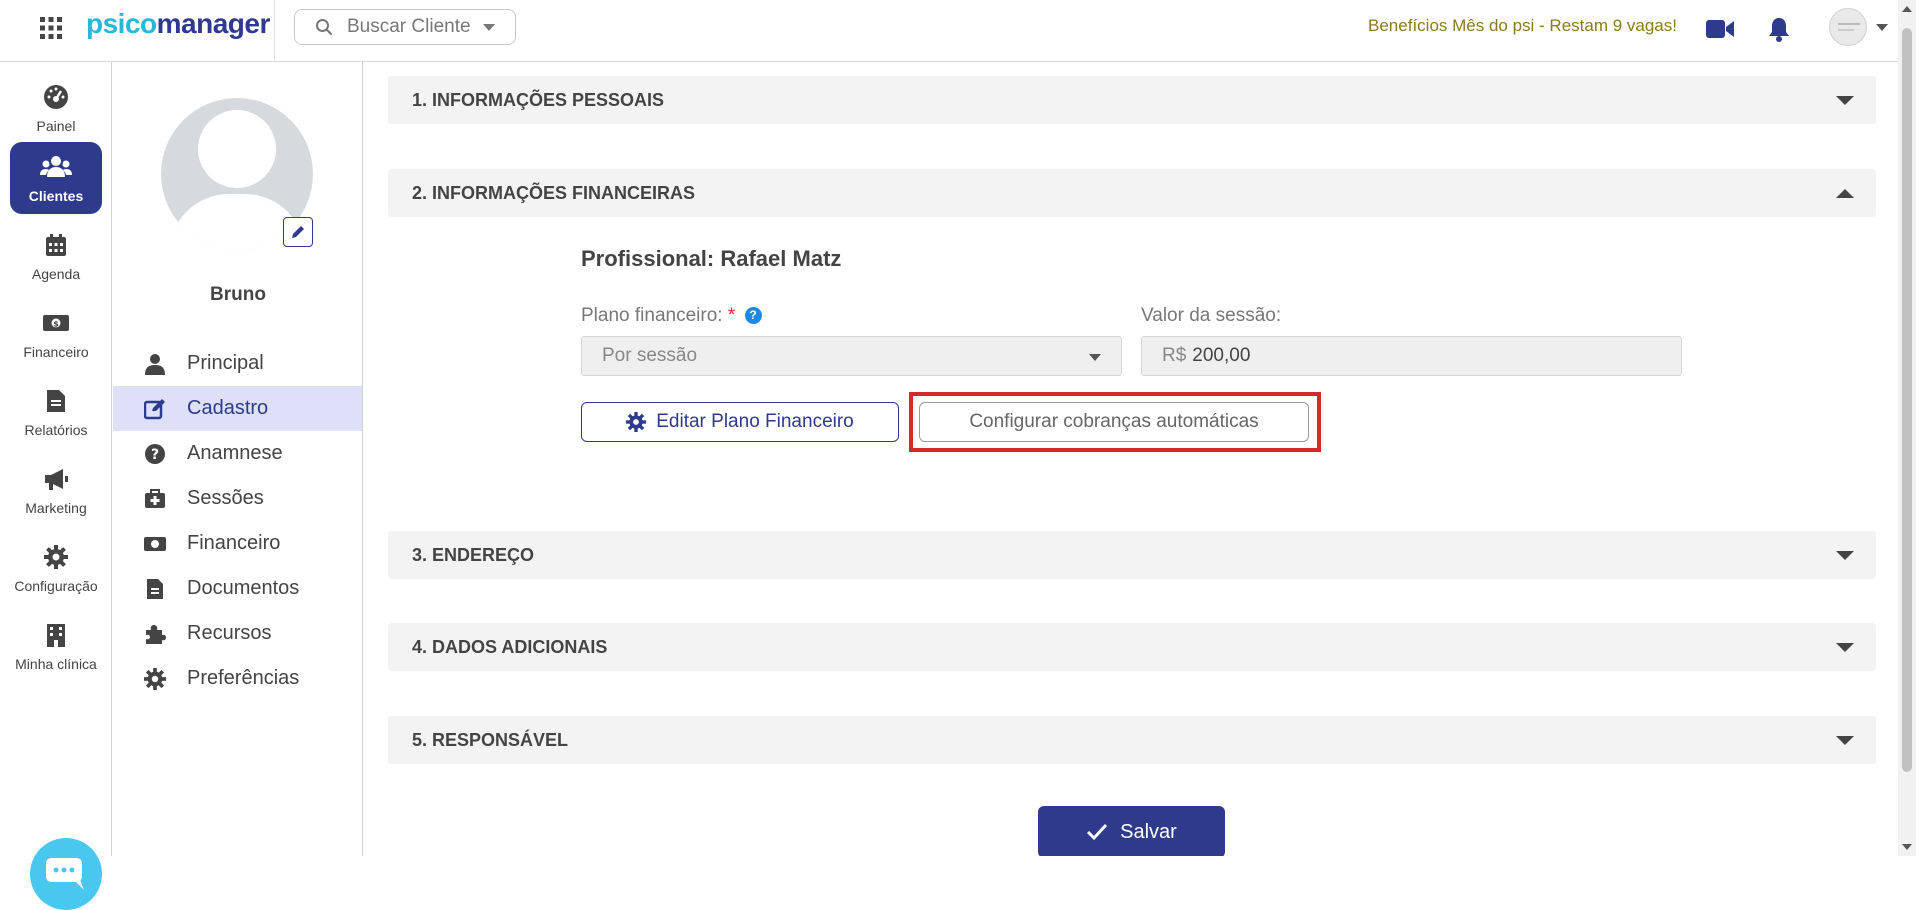 The width and height of the screenshot is (1916, 910). I want to click on session-value-field: R$ 200,00, so click(1411, 356).